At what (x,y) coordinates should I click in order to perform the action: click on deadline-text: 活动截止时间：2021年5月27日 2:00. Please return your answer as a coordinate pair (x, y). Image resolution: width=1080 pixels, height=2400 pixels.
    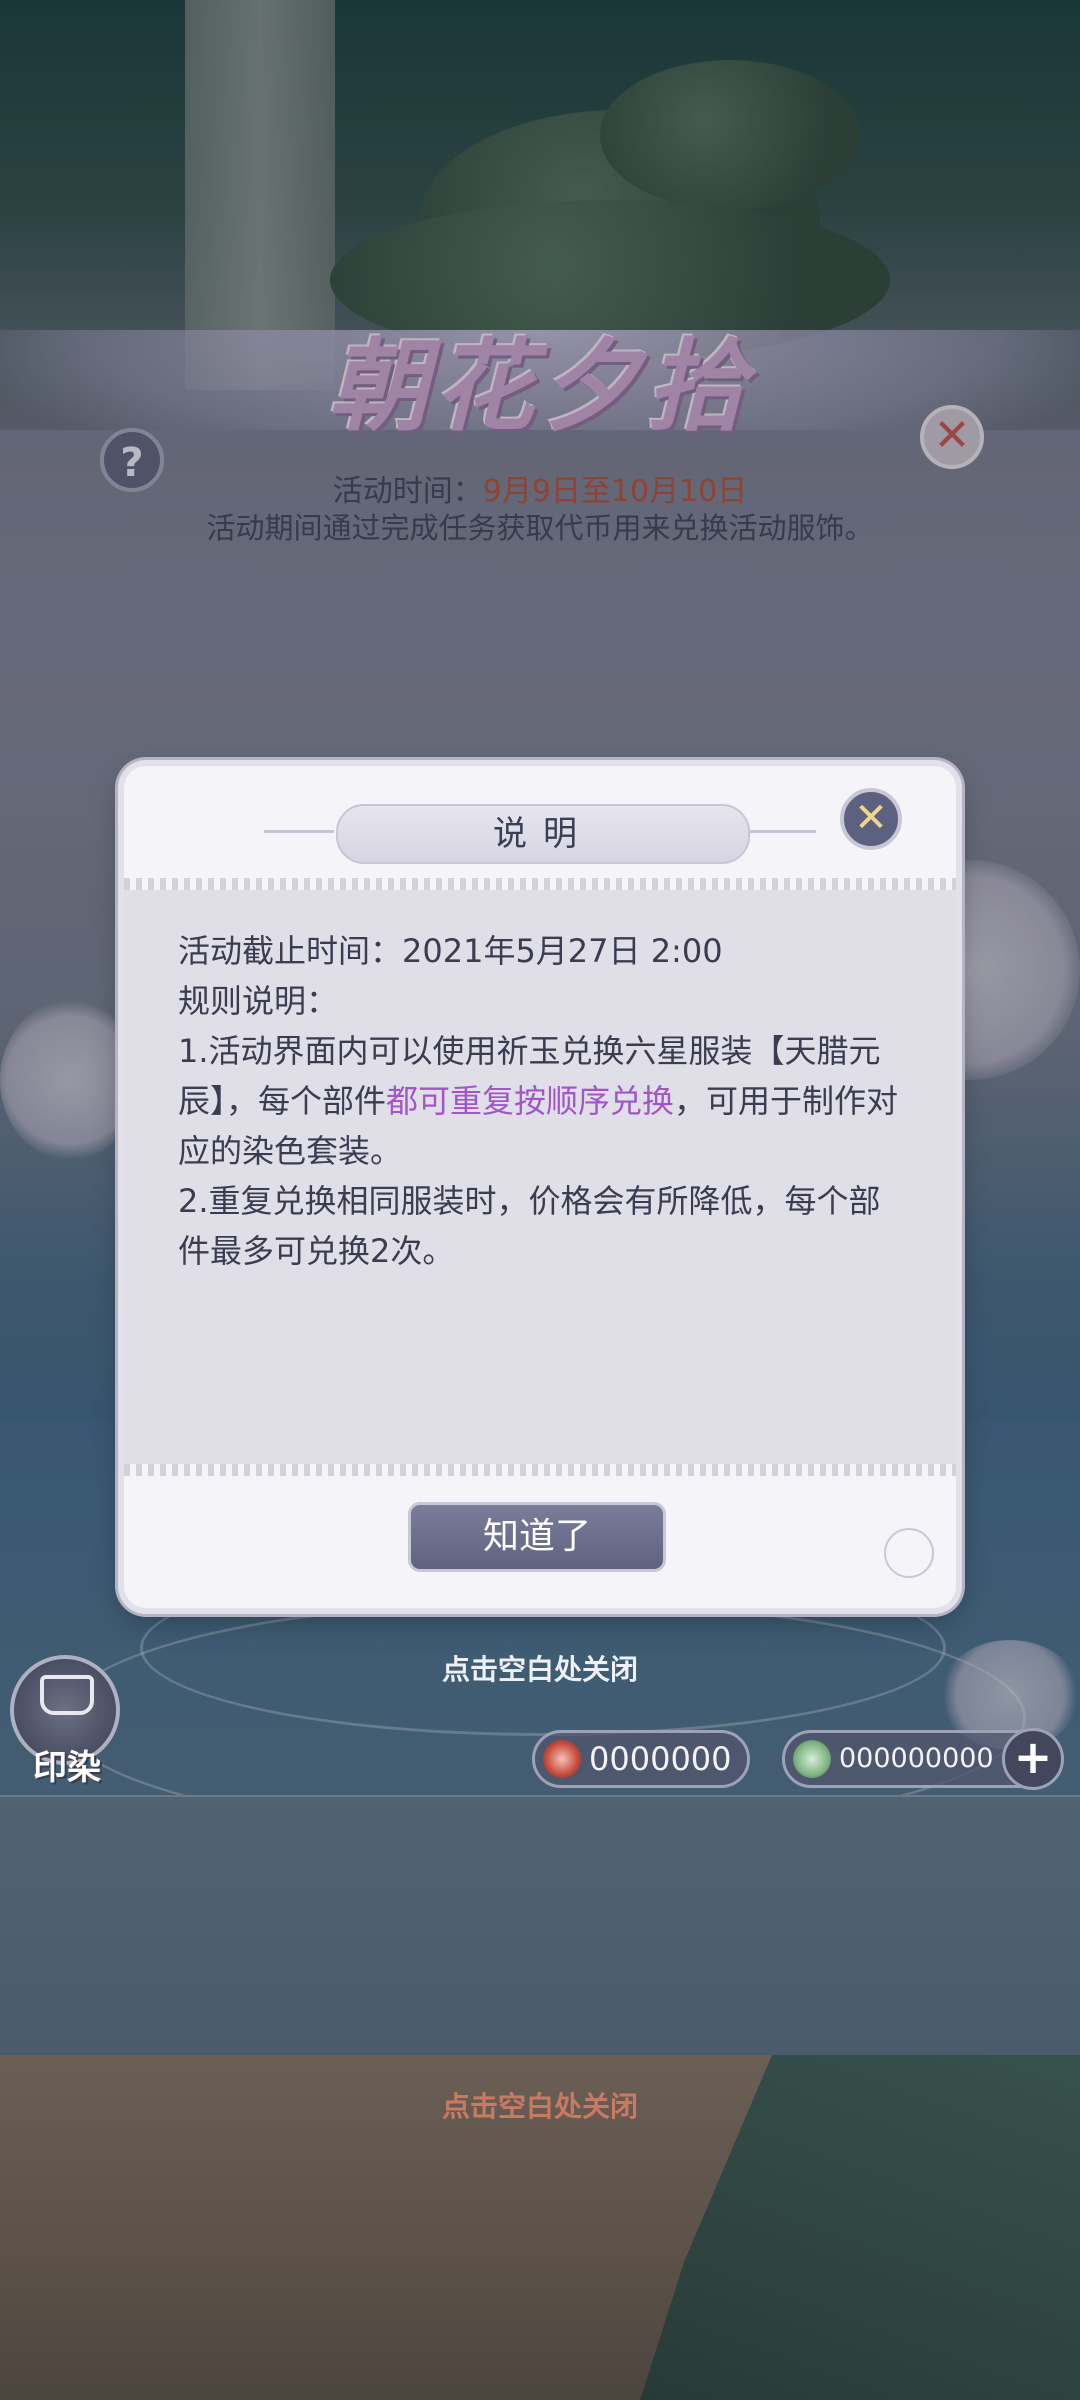
    Looking at the image, I should click on (450, 951).